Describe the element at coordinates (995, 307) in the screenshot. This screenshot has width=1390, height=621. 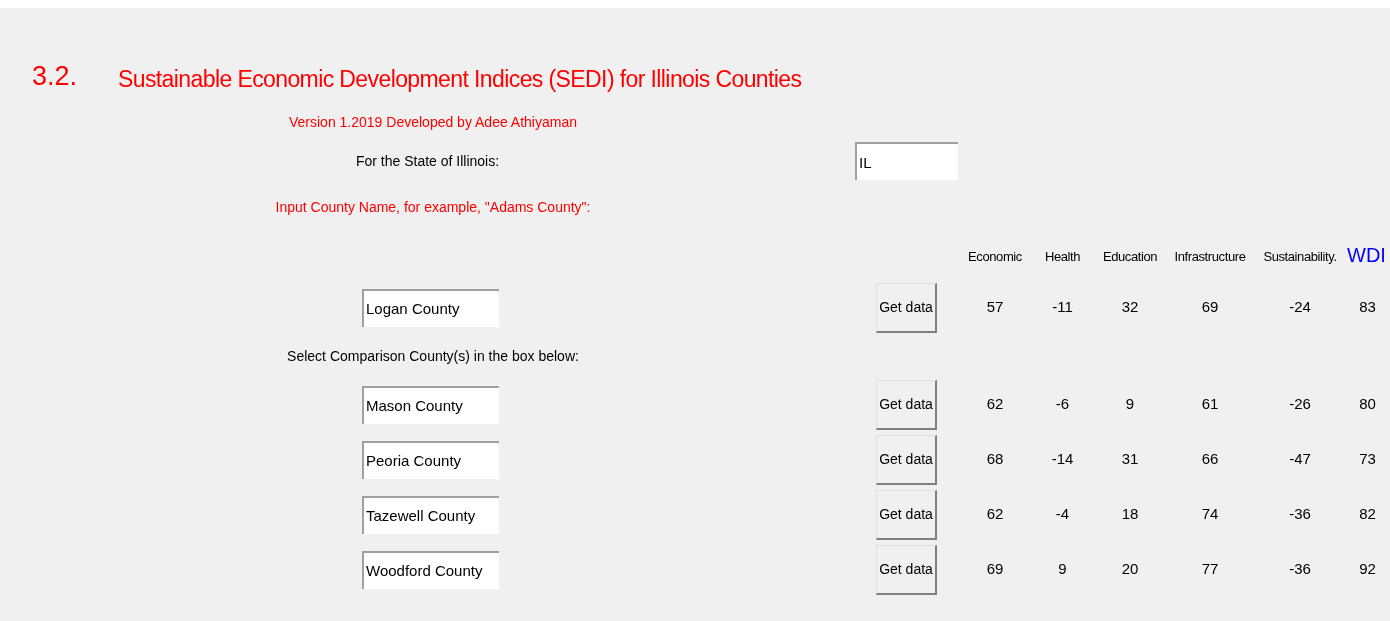
I see `score-value: 57` at that location.